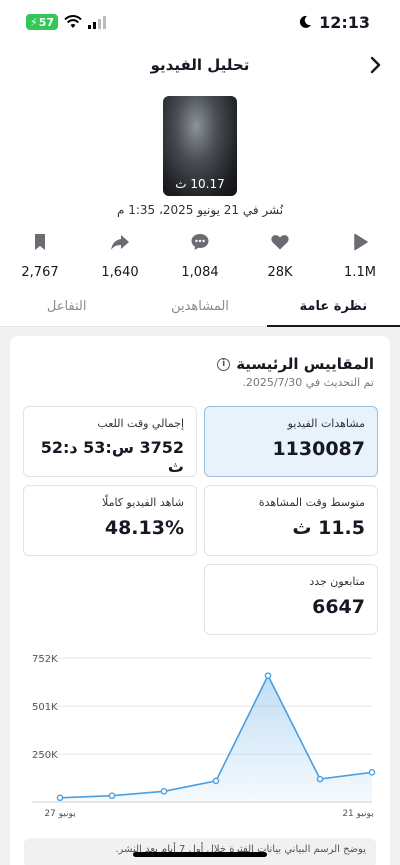 This screenshot has height=865, width=400. I want to click on battery-level: 57, so click(46, 22).